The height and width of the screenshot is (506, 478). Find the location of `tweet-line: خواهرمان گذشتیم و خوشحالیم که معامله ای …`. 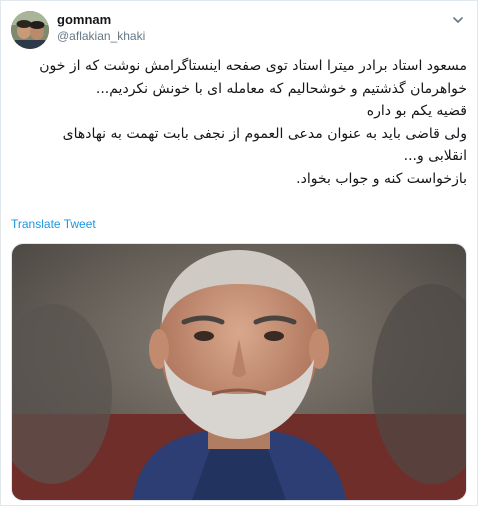

tweet-line: خواهرمان گذشتیم و خوشحالیم که معامله ای … is located at coordinates (281, 88).